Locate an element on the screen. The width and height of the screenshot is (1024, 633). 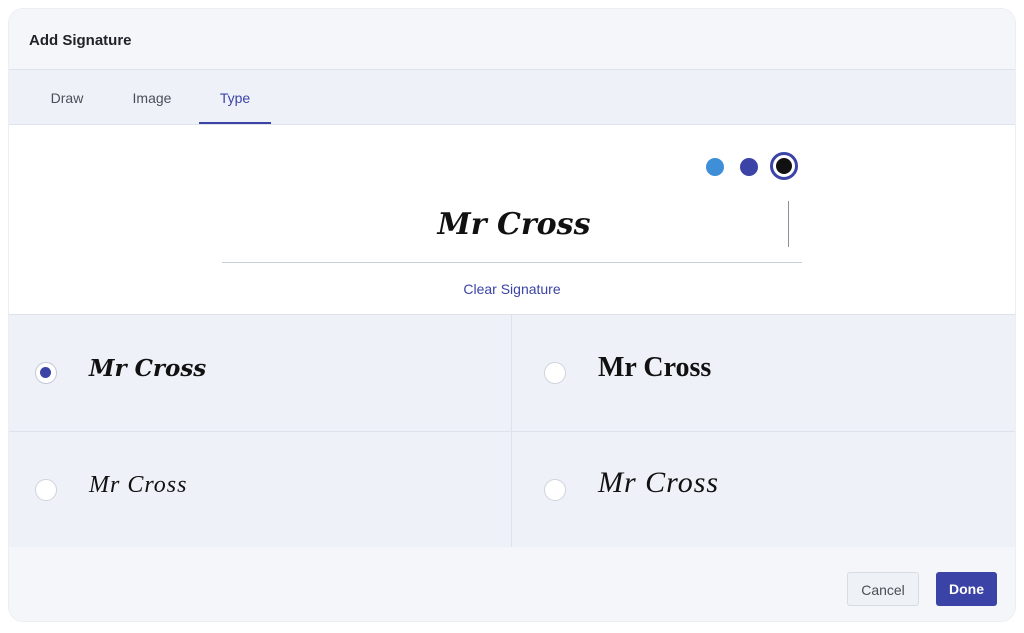
radio-selected-dot is located at coordinates (45, 372).